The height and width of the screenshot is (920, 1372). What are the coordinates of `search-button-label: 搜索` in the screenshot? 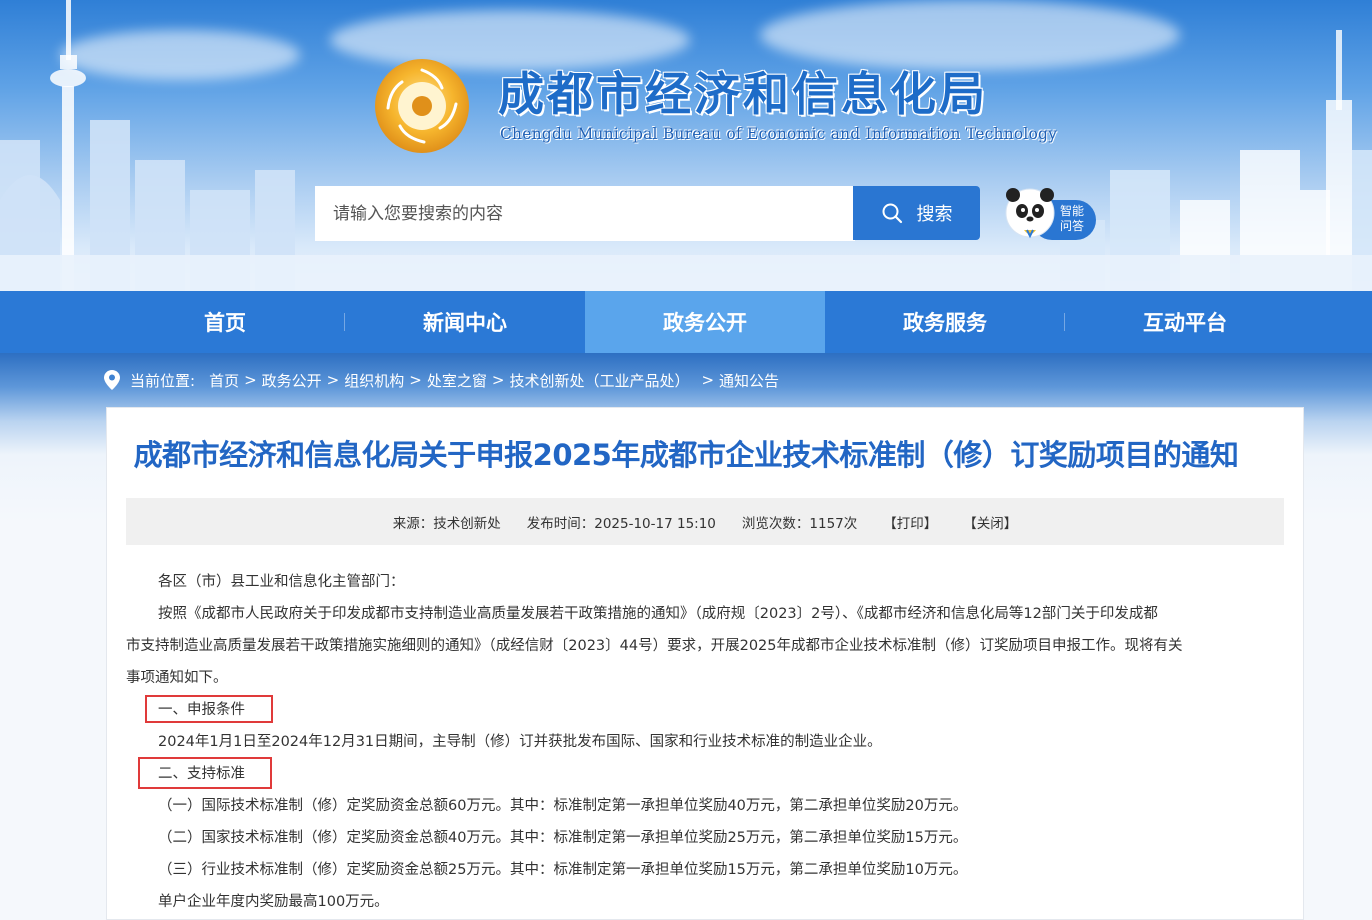 It's located at (934, 214).